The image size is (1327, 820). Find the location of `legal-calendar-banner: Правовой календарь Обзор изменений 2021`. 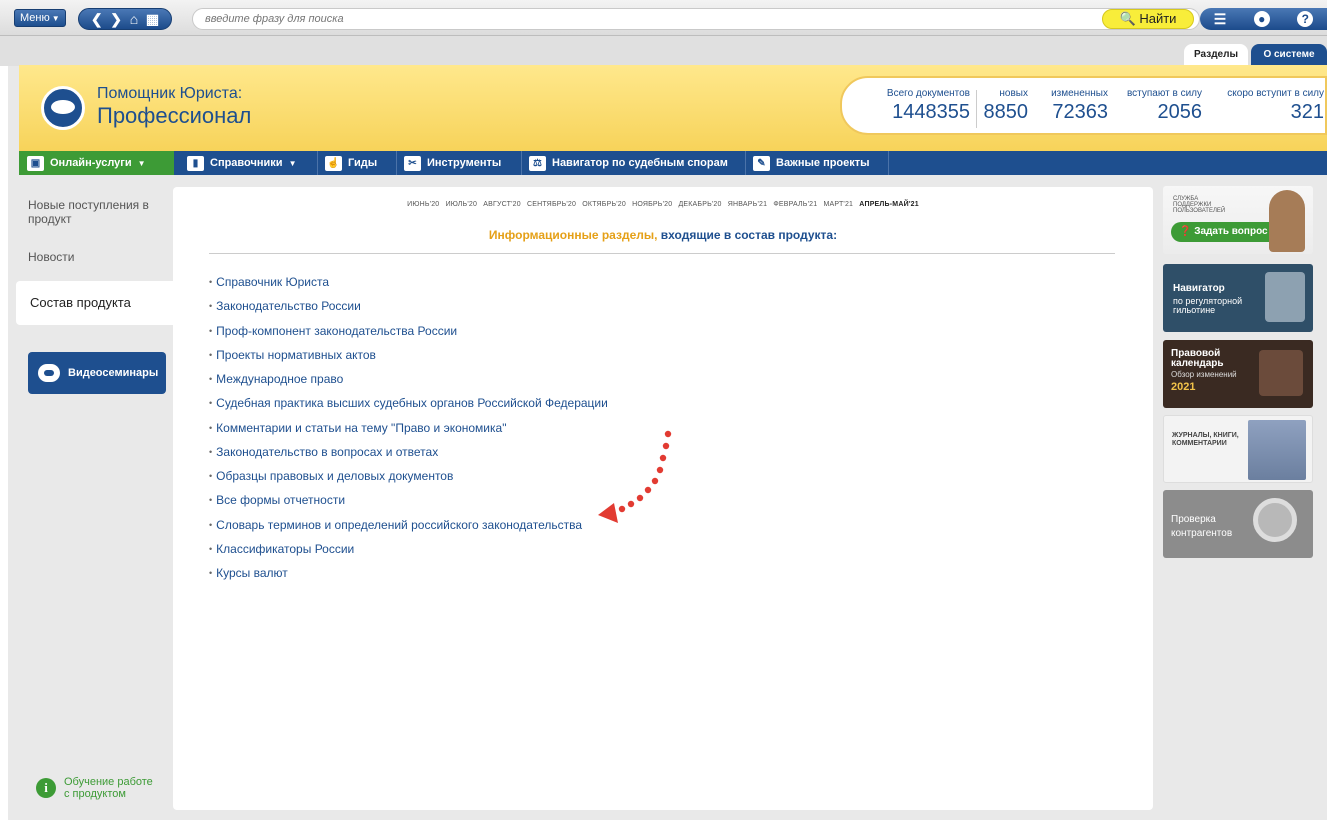

legal-calendar-banner: Правовой календарь Обзор изменений 2021 is located at coordinates (1238, 374).